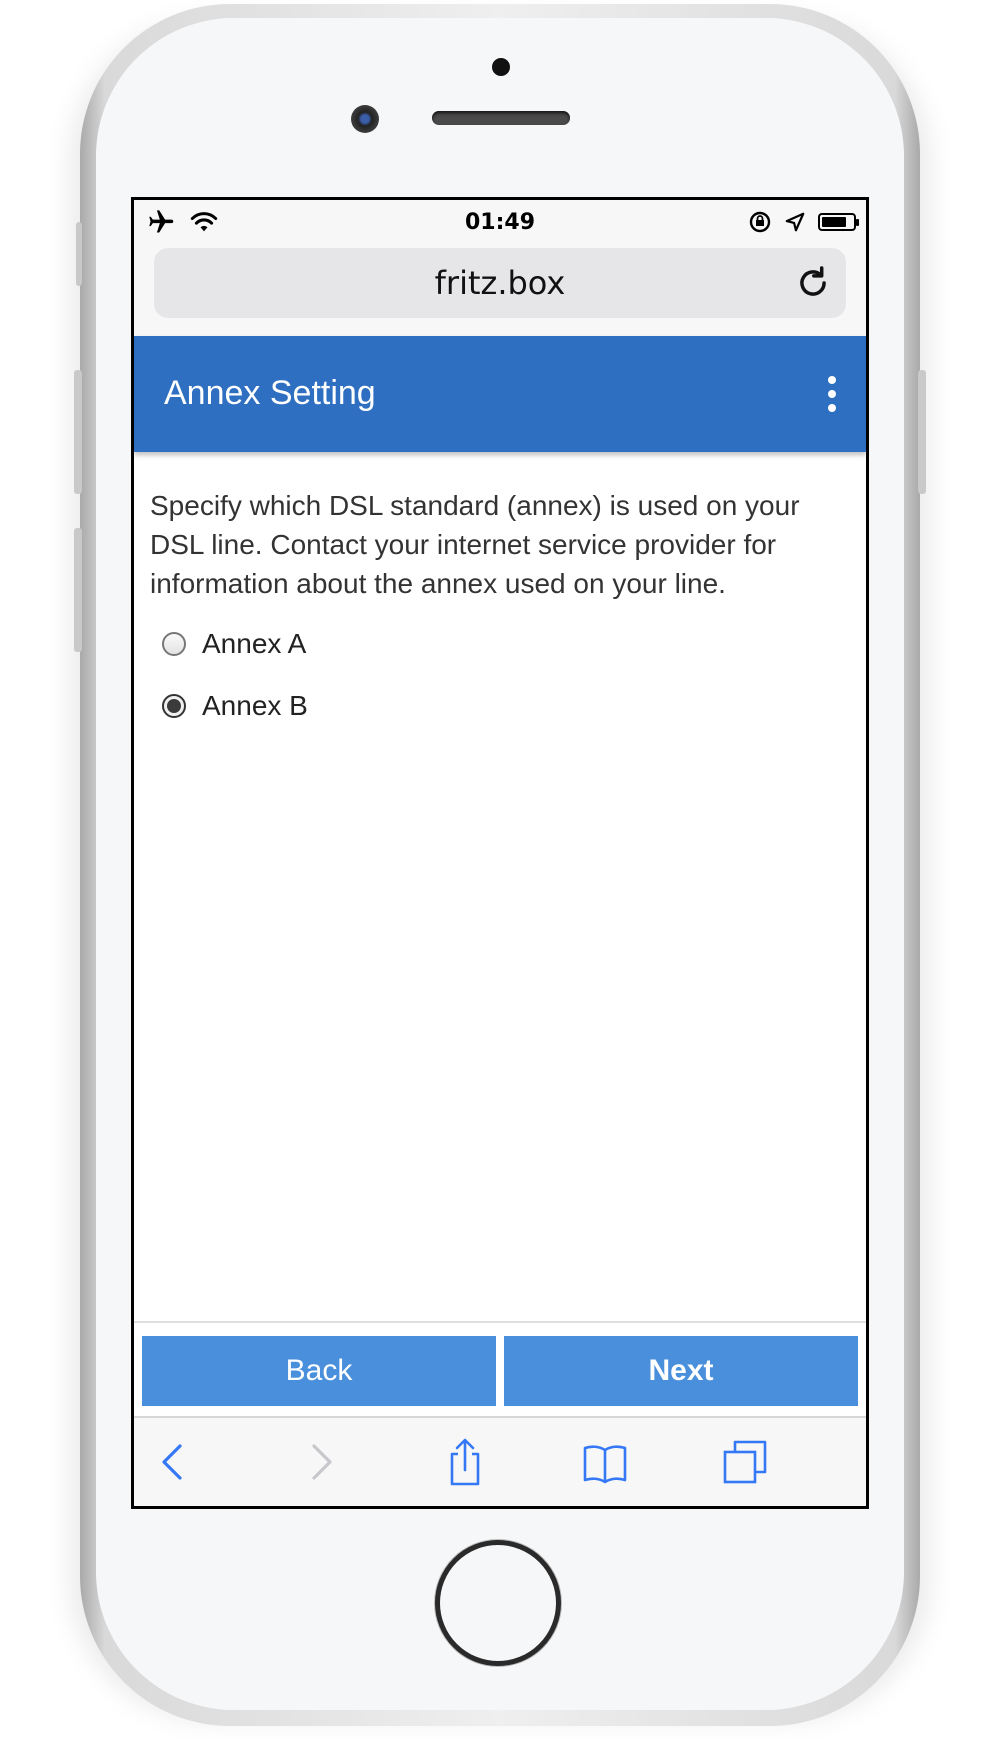  I want to click on status-right-icons, so click(803, 222).